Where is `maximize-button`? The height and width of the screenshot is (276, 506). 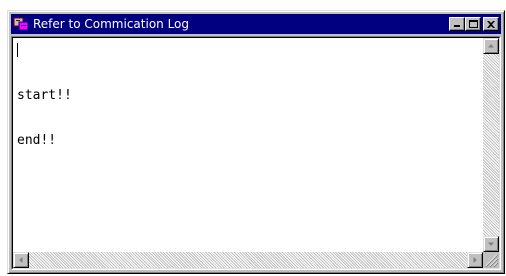
maximize-button is located at coordinates (473, 24).